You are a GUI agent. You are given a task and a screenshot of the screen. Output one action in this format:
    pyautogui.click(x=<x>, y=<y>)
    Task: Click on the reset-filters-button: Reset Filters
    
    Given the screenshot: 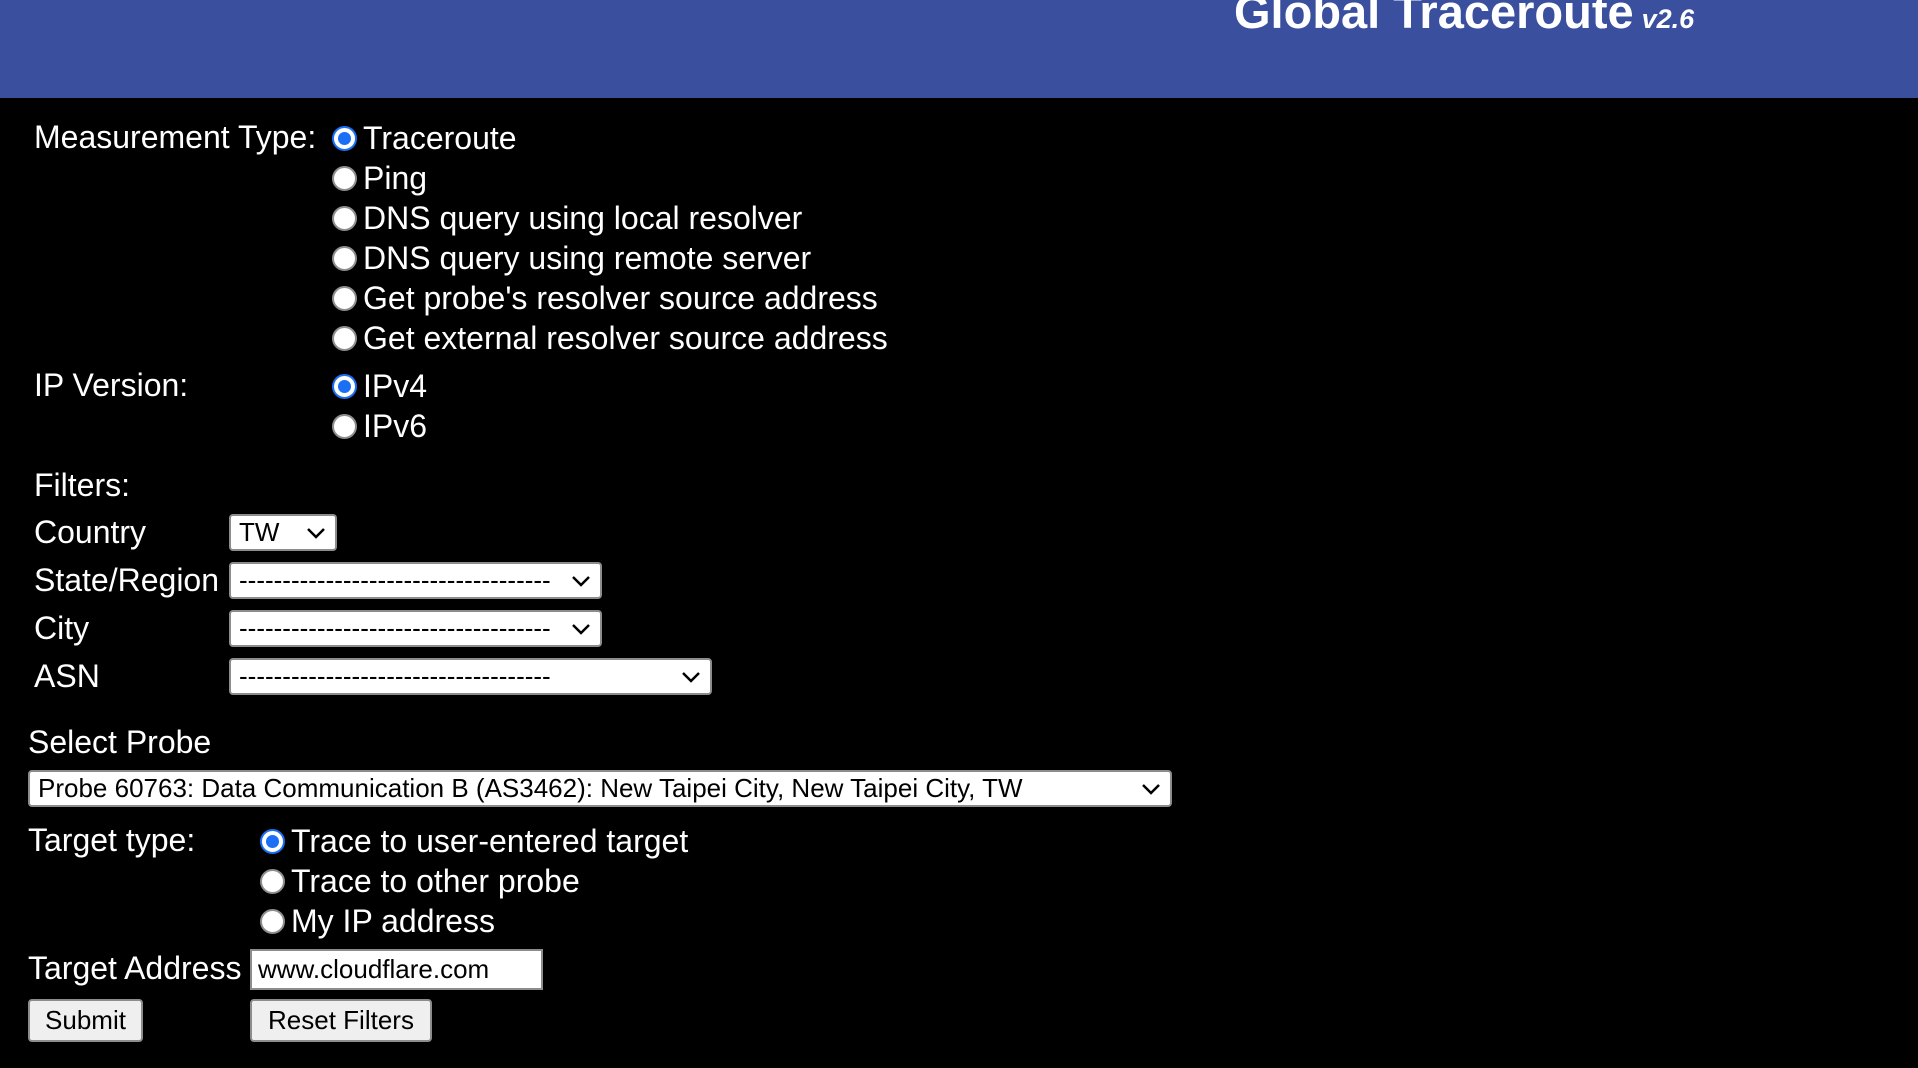 What is the action you would take?
    pyautogui.click(x=341, y=1020)
    